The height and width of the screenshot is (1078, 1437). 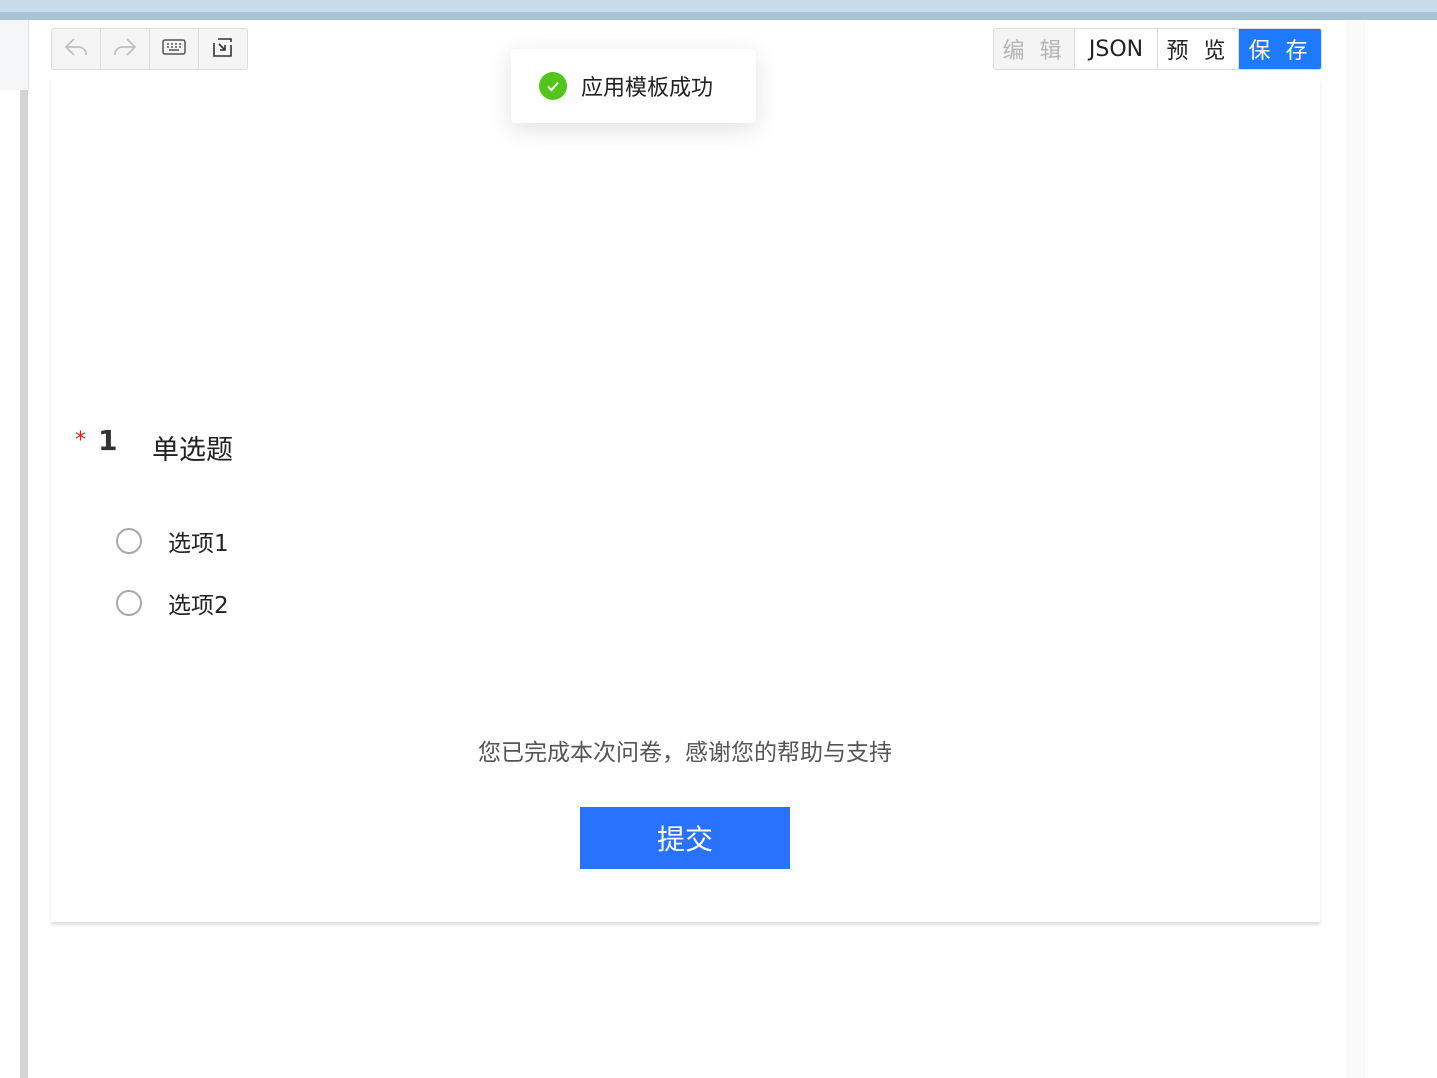 I want to click on left-panel, so click(x=14, y=55).